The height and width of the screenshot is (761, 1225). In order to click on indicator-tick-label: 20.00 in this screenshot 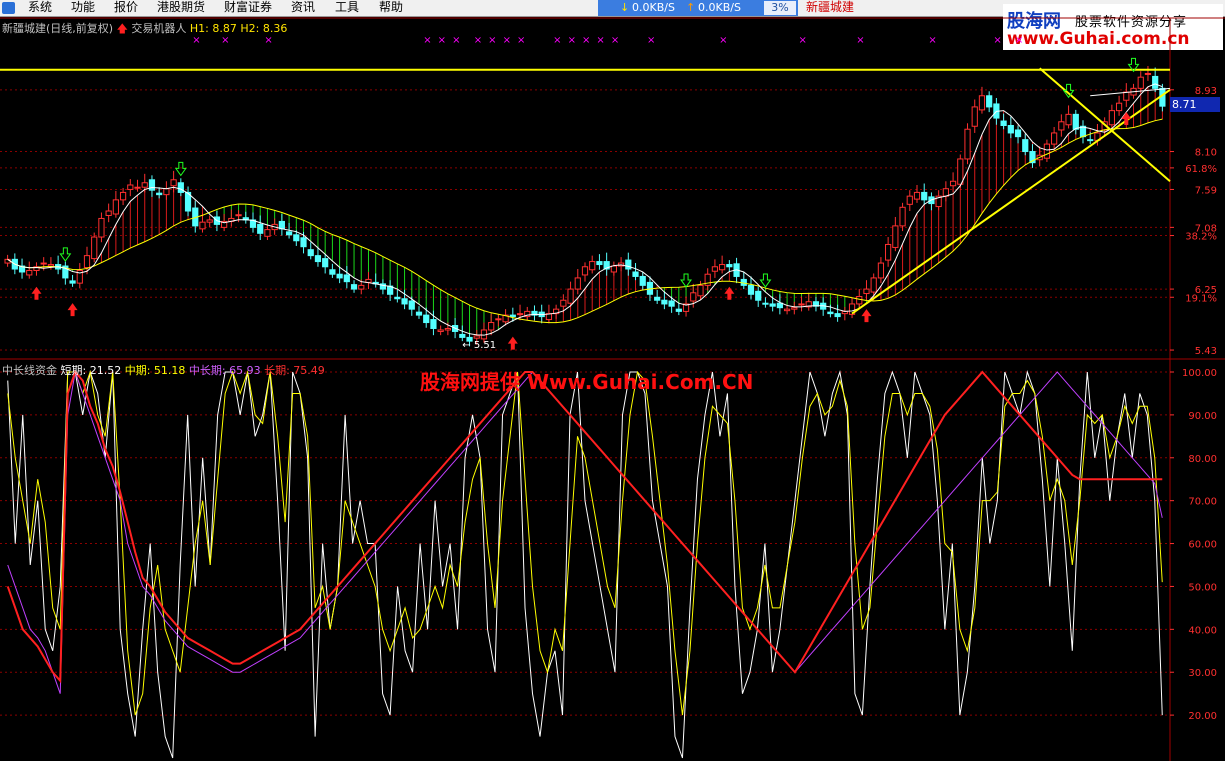, I will do `click(1202, 716)`.